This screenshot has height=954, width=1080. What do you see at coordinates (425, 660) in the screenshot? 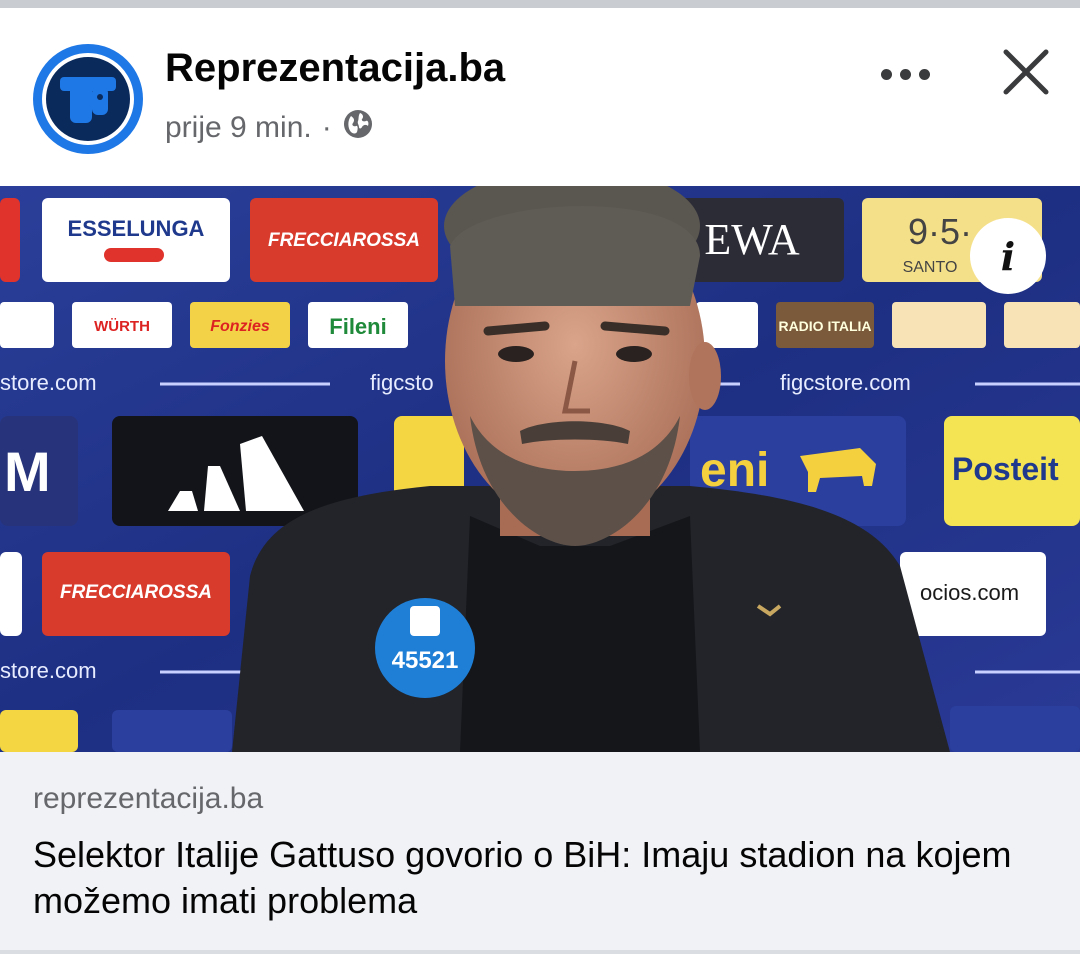
I see `microphone-badge-text: 45521` at bounding box center [425, 660].